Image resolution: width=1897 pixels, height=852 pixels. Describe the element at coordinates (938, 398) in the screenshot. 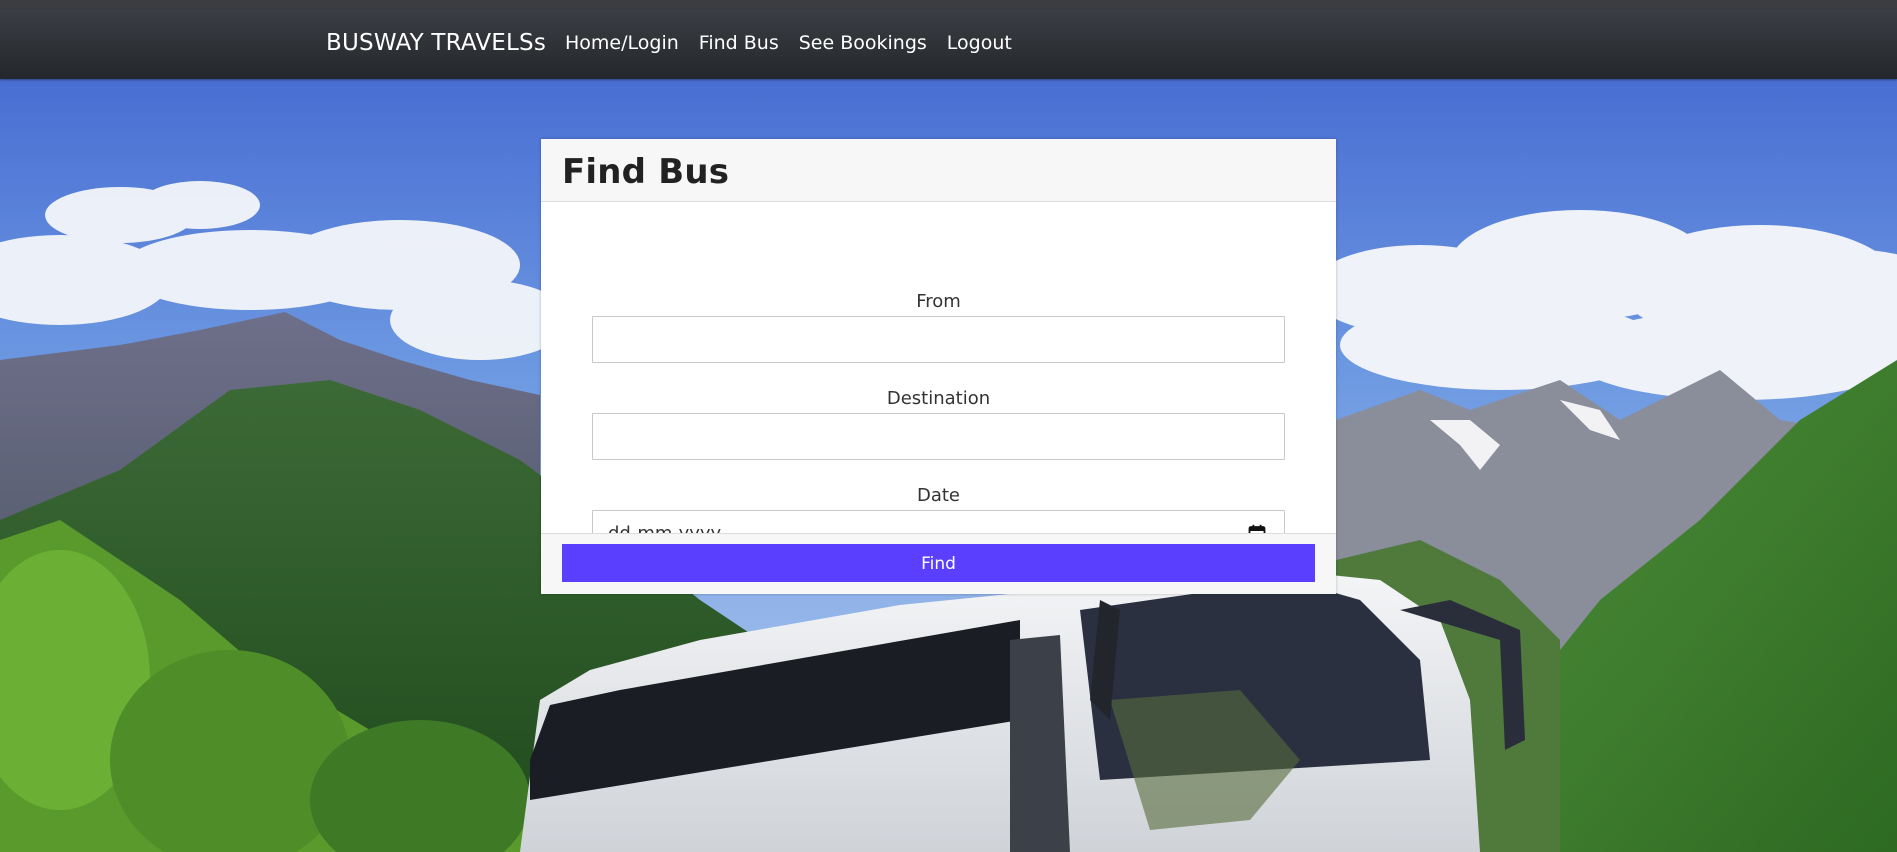

I see `destination-label: Destination` at that location.